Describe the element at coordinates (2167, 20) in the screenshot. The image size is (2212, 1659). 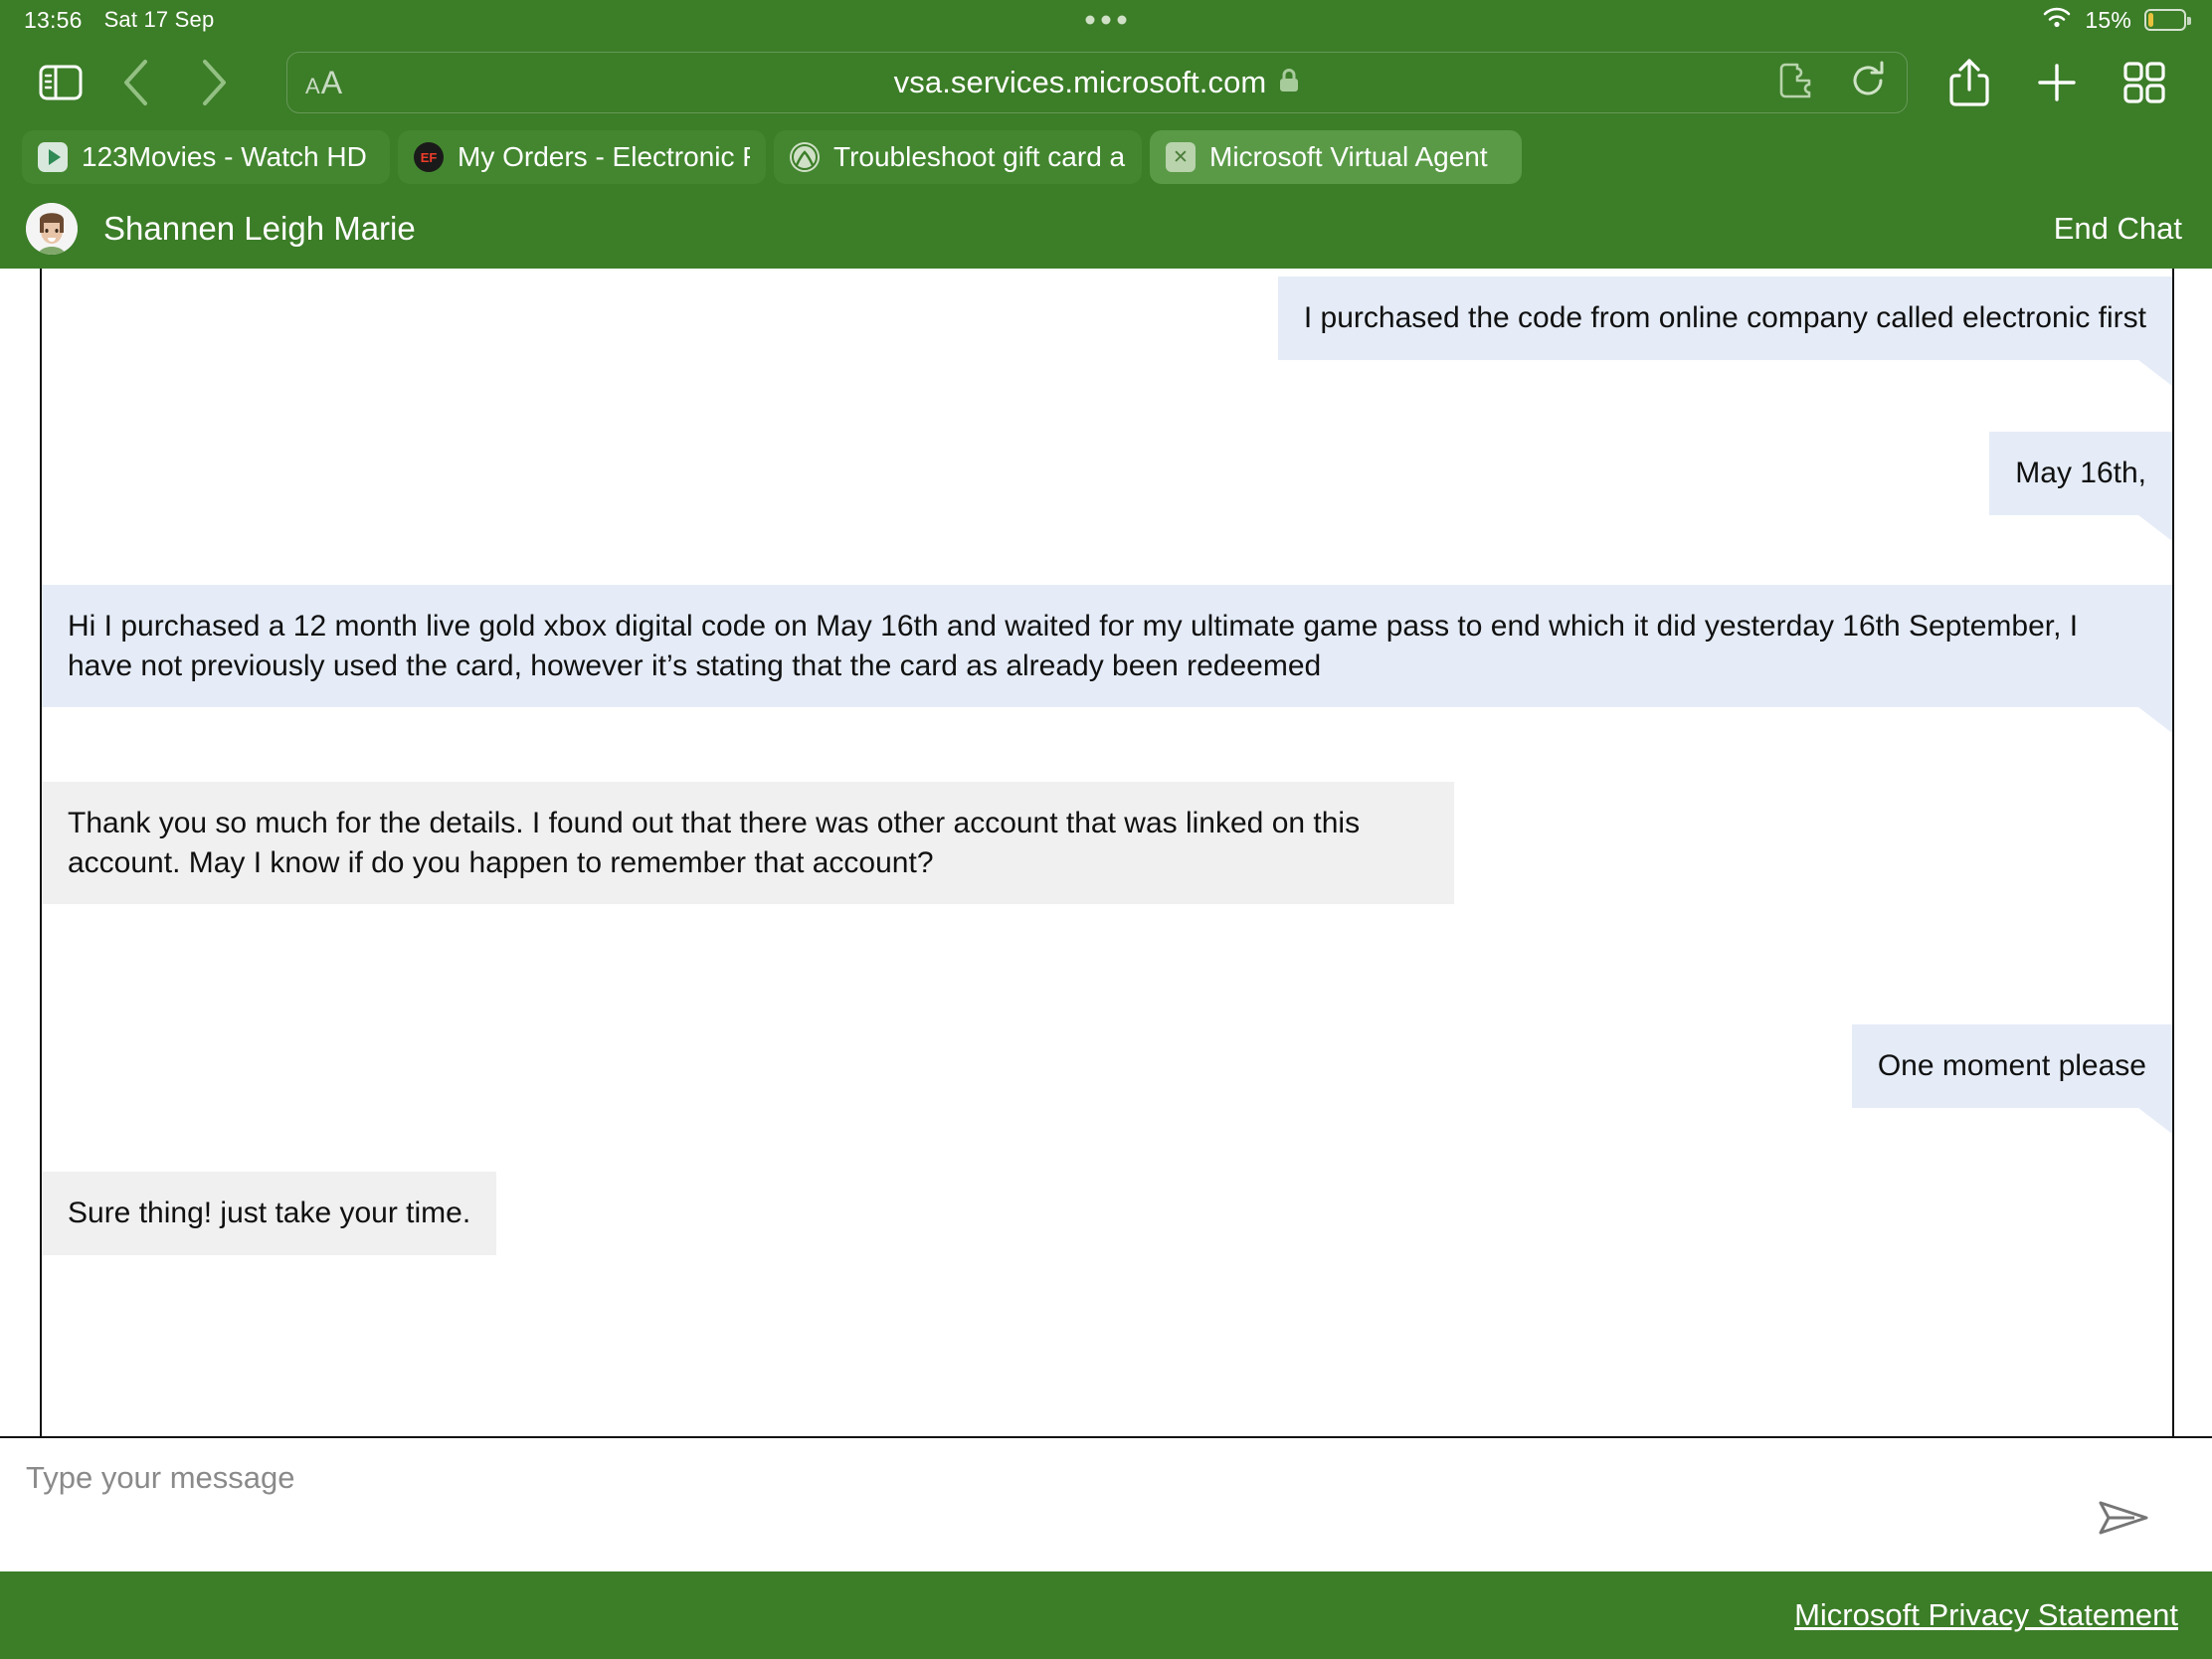
I see `battery-low-icon` at that location.